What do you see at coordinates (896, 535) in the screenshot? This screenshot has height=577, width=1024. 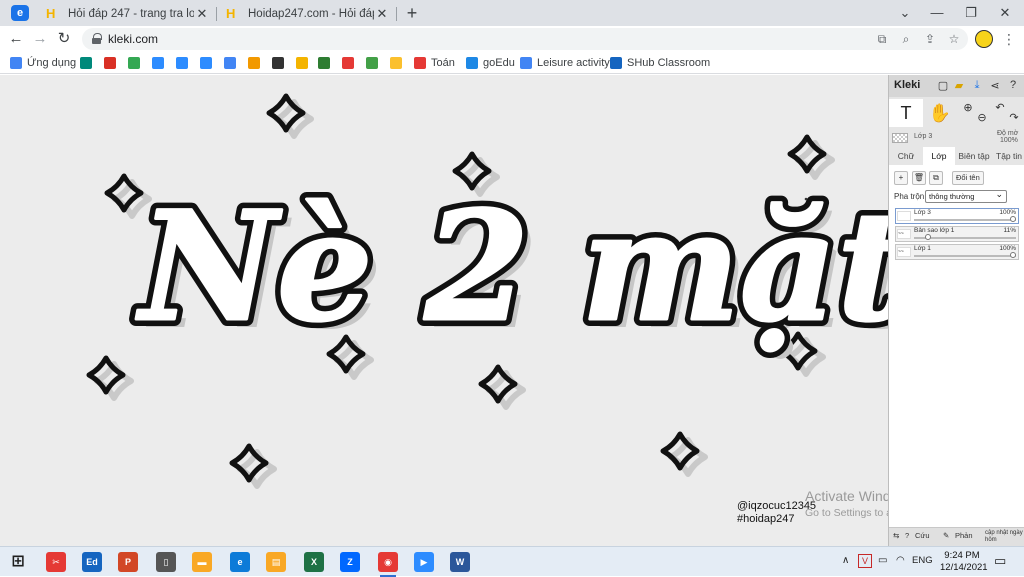 I see `swap-icon: ⇆` at bounding box center [896, 535].